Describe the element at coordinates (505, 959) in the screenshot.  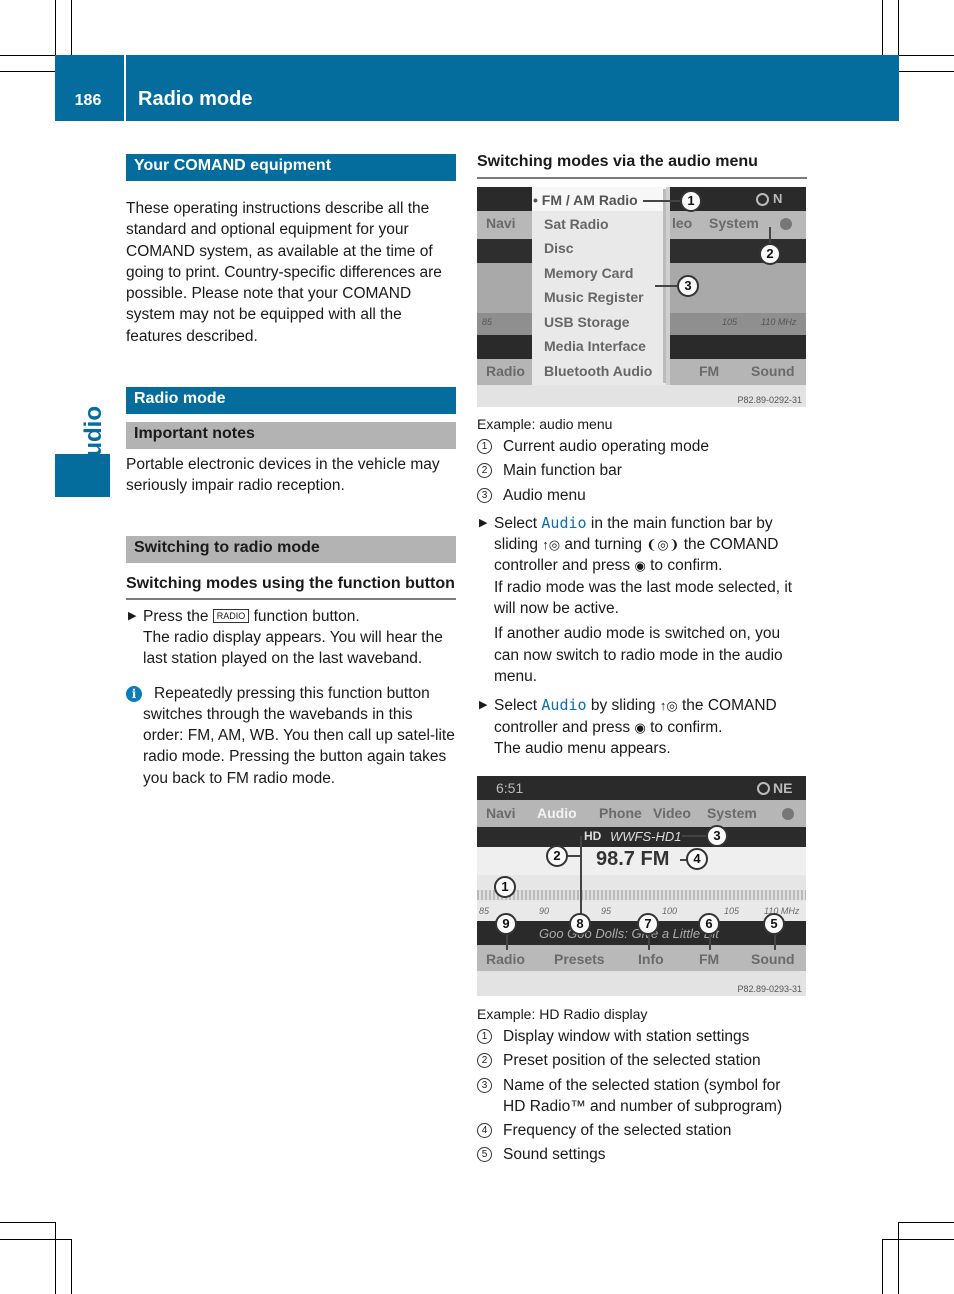
I see `softkey-radio: Radio` at that location.